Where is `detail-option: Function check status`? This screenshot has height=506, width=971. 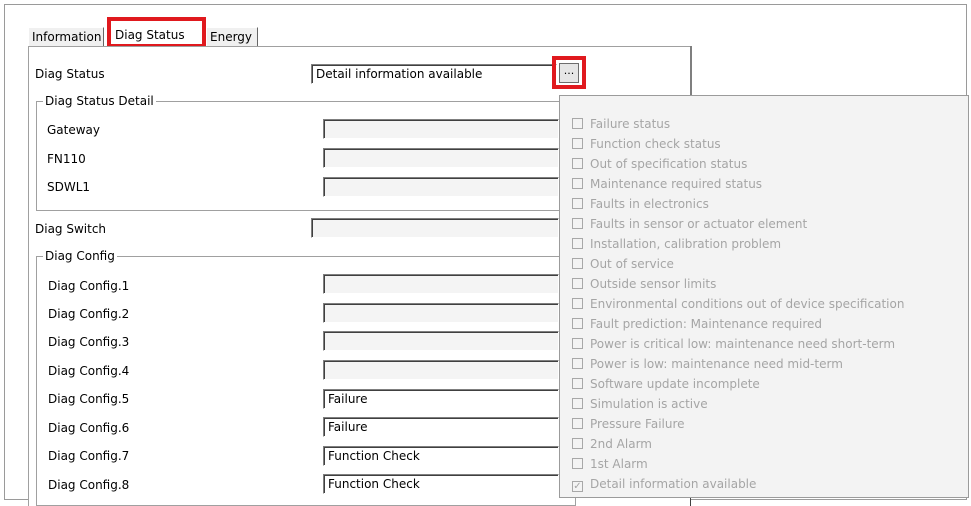 detail-option: Function check status is located at coordinates (646, 144).